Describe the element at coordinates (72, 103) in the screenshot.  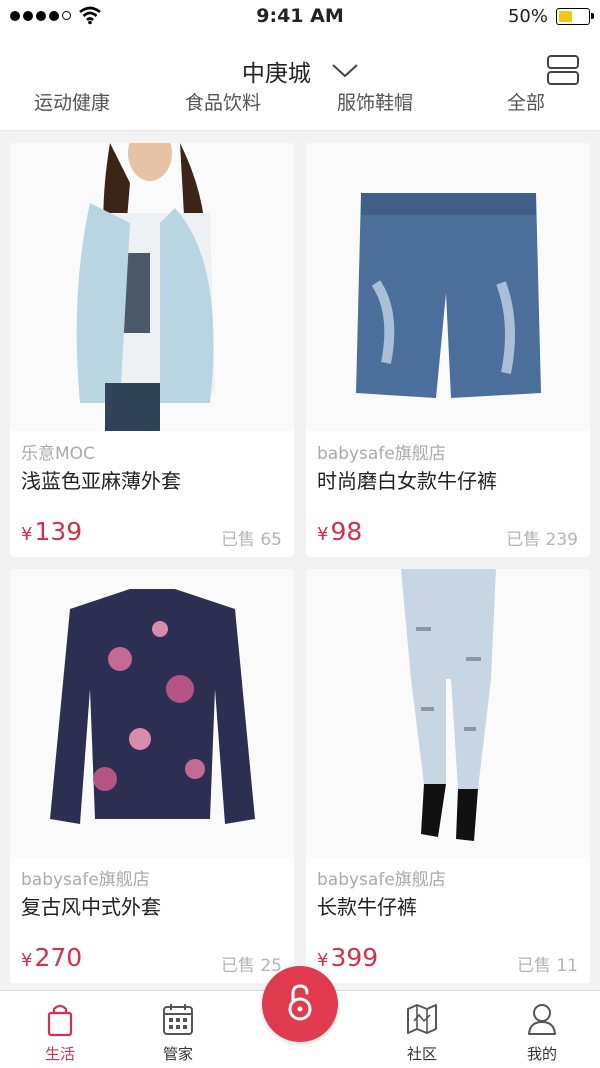
I see `category-tab: 运动健康` at that location.